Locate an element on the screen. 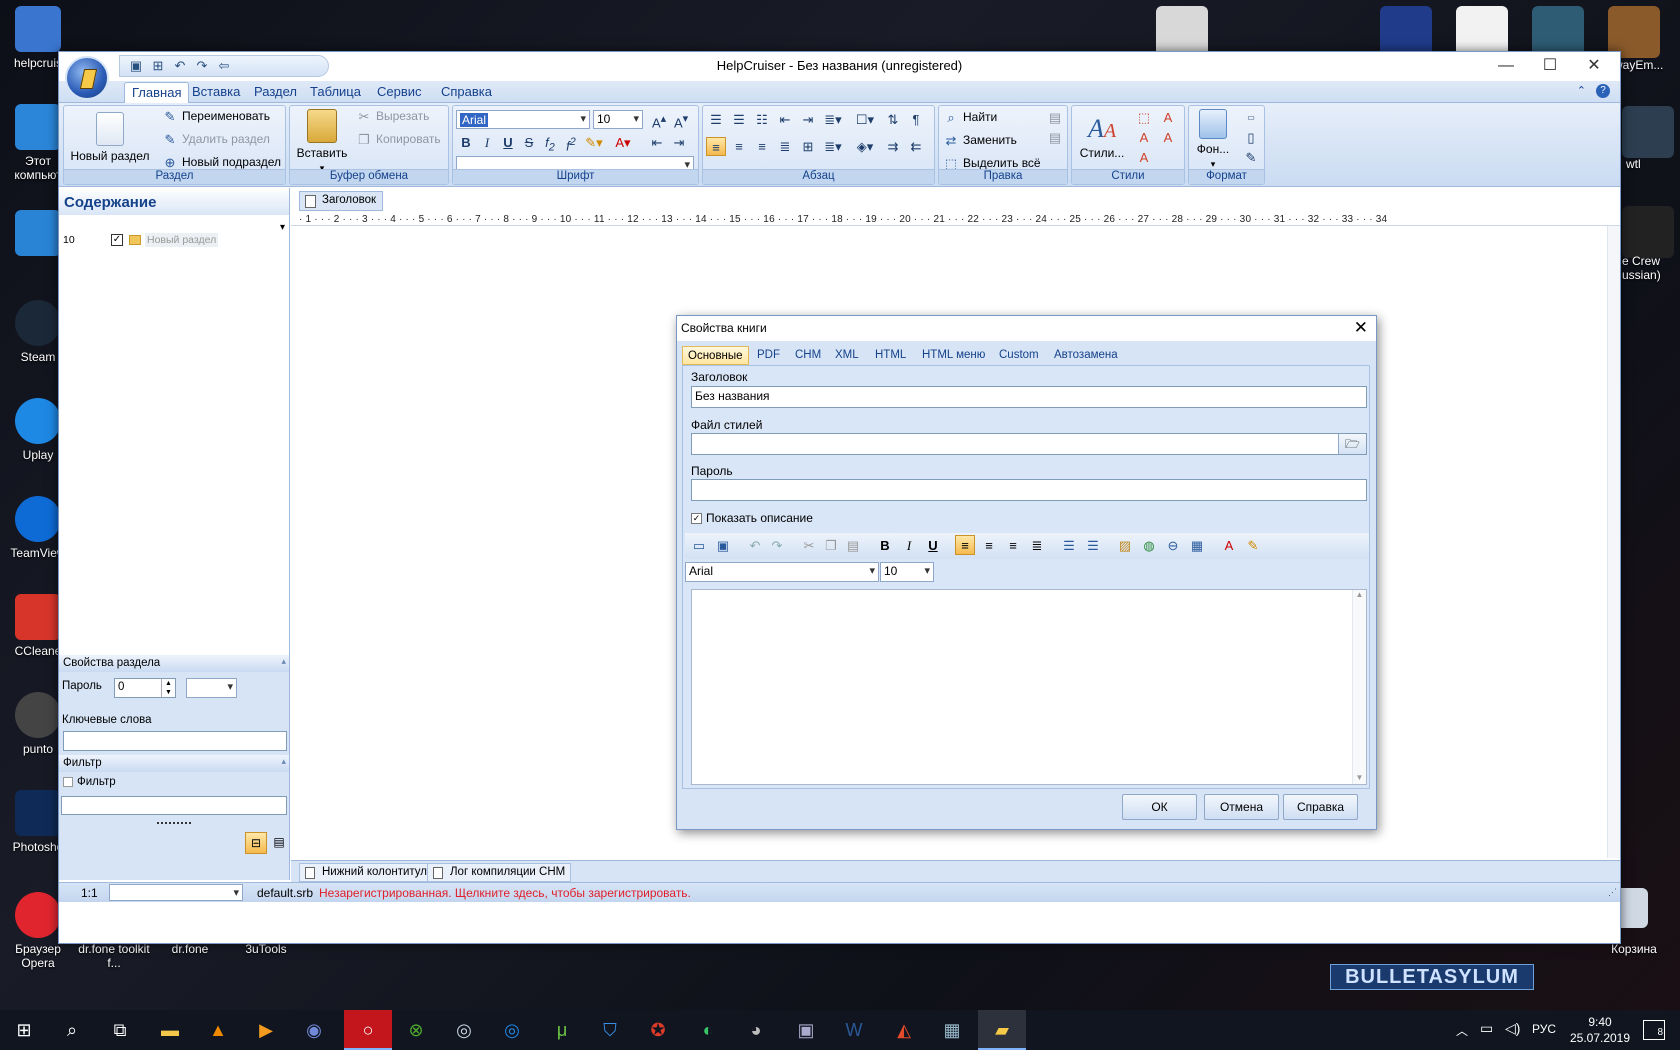 The height and width of the screenshot is (1050, 1680). network-icon: ▭ is located at coordinates (1486, 1028).